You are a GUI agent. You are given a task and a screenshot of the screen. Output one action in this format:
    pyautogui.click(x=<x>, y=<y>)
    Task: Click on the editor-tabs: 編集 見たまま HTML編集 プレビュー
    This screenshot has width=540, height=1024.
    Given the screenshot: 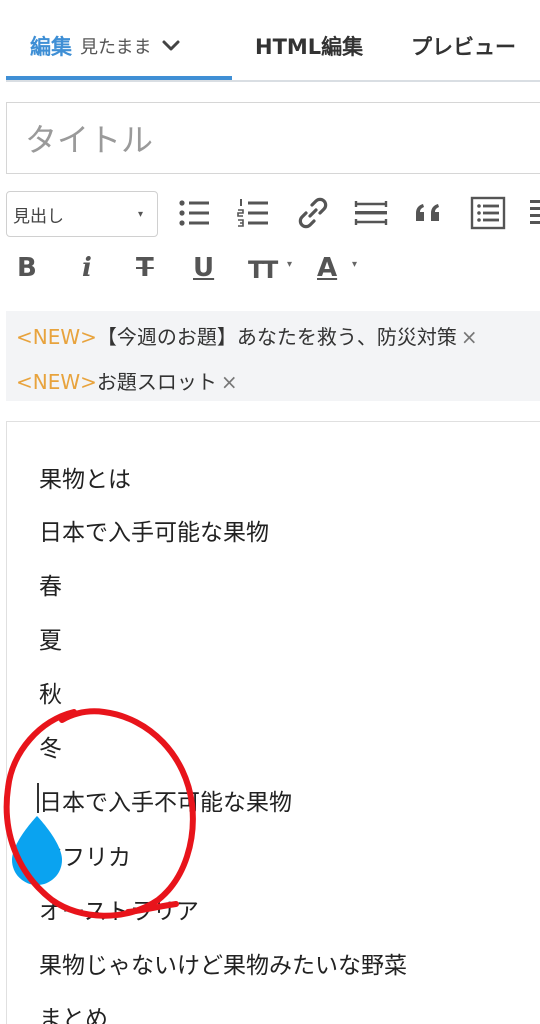 What is the action you would take?
    pyautogui.click(x=273, y=41)
    